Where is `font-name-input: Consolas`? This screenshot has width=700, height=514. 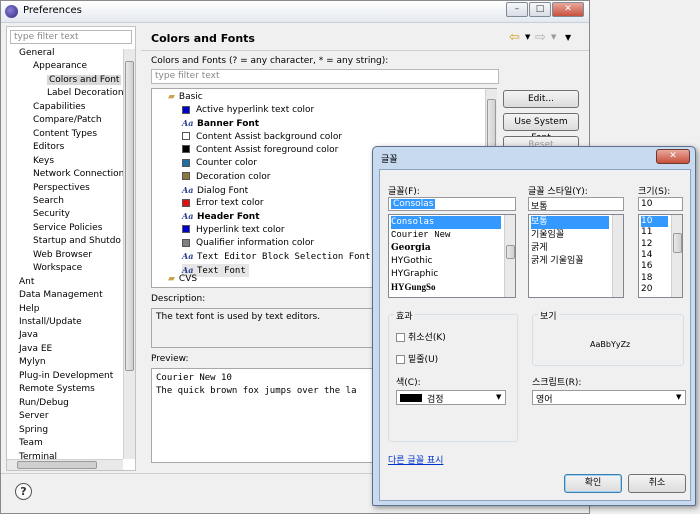 font-name-input: Consolas is located at coordinates (452, 204).